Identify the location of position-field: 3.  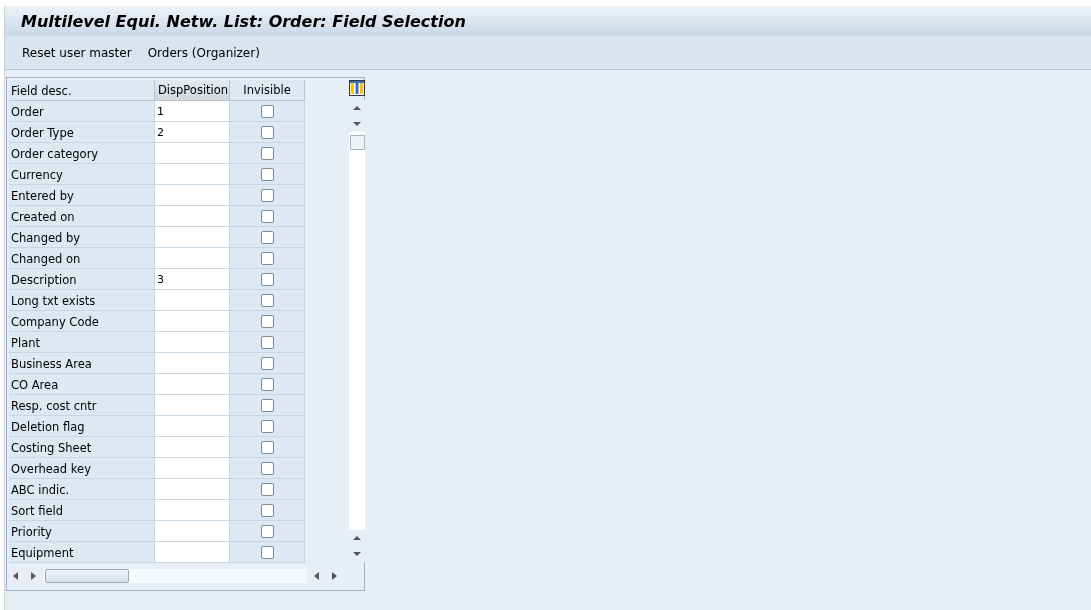
(192, 279).